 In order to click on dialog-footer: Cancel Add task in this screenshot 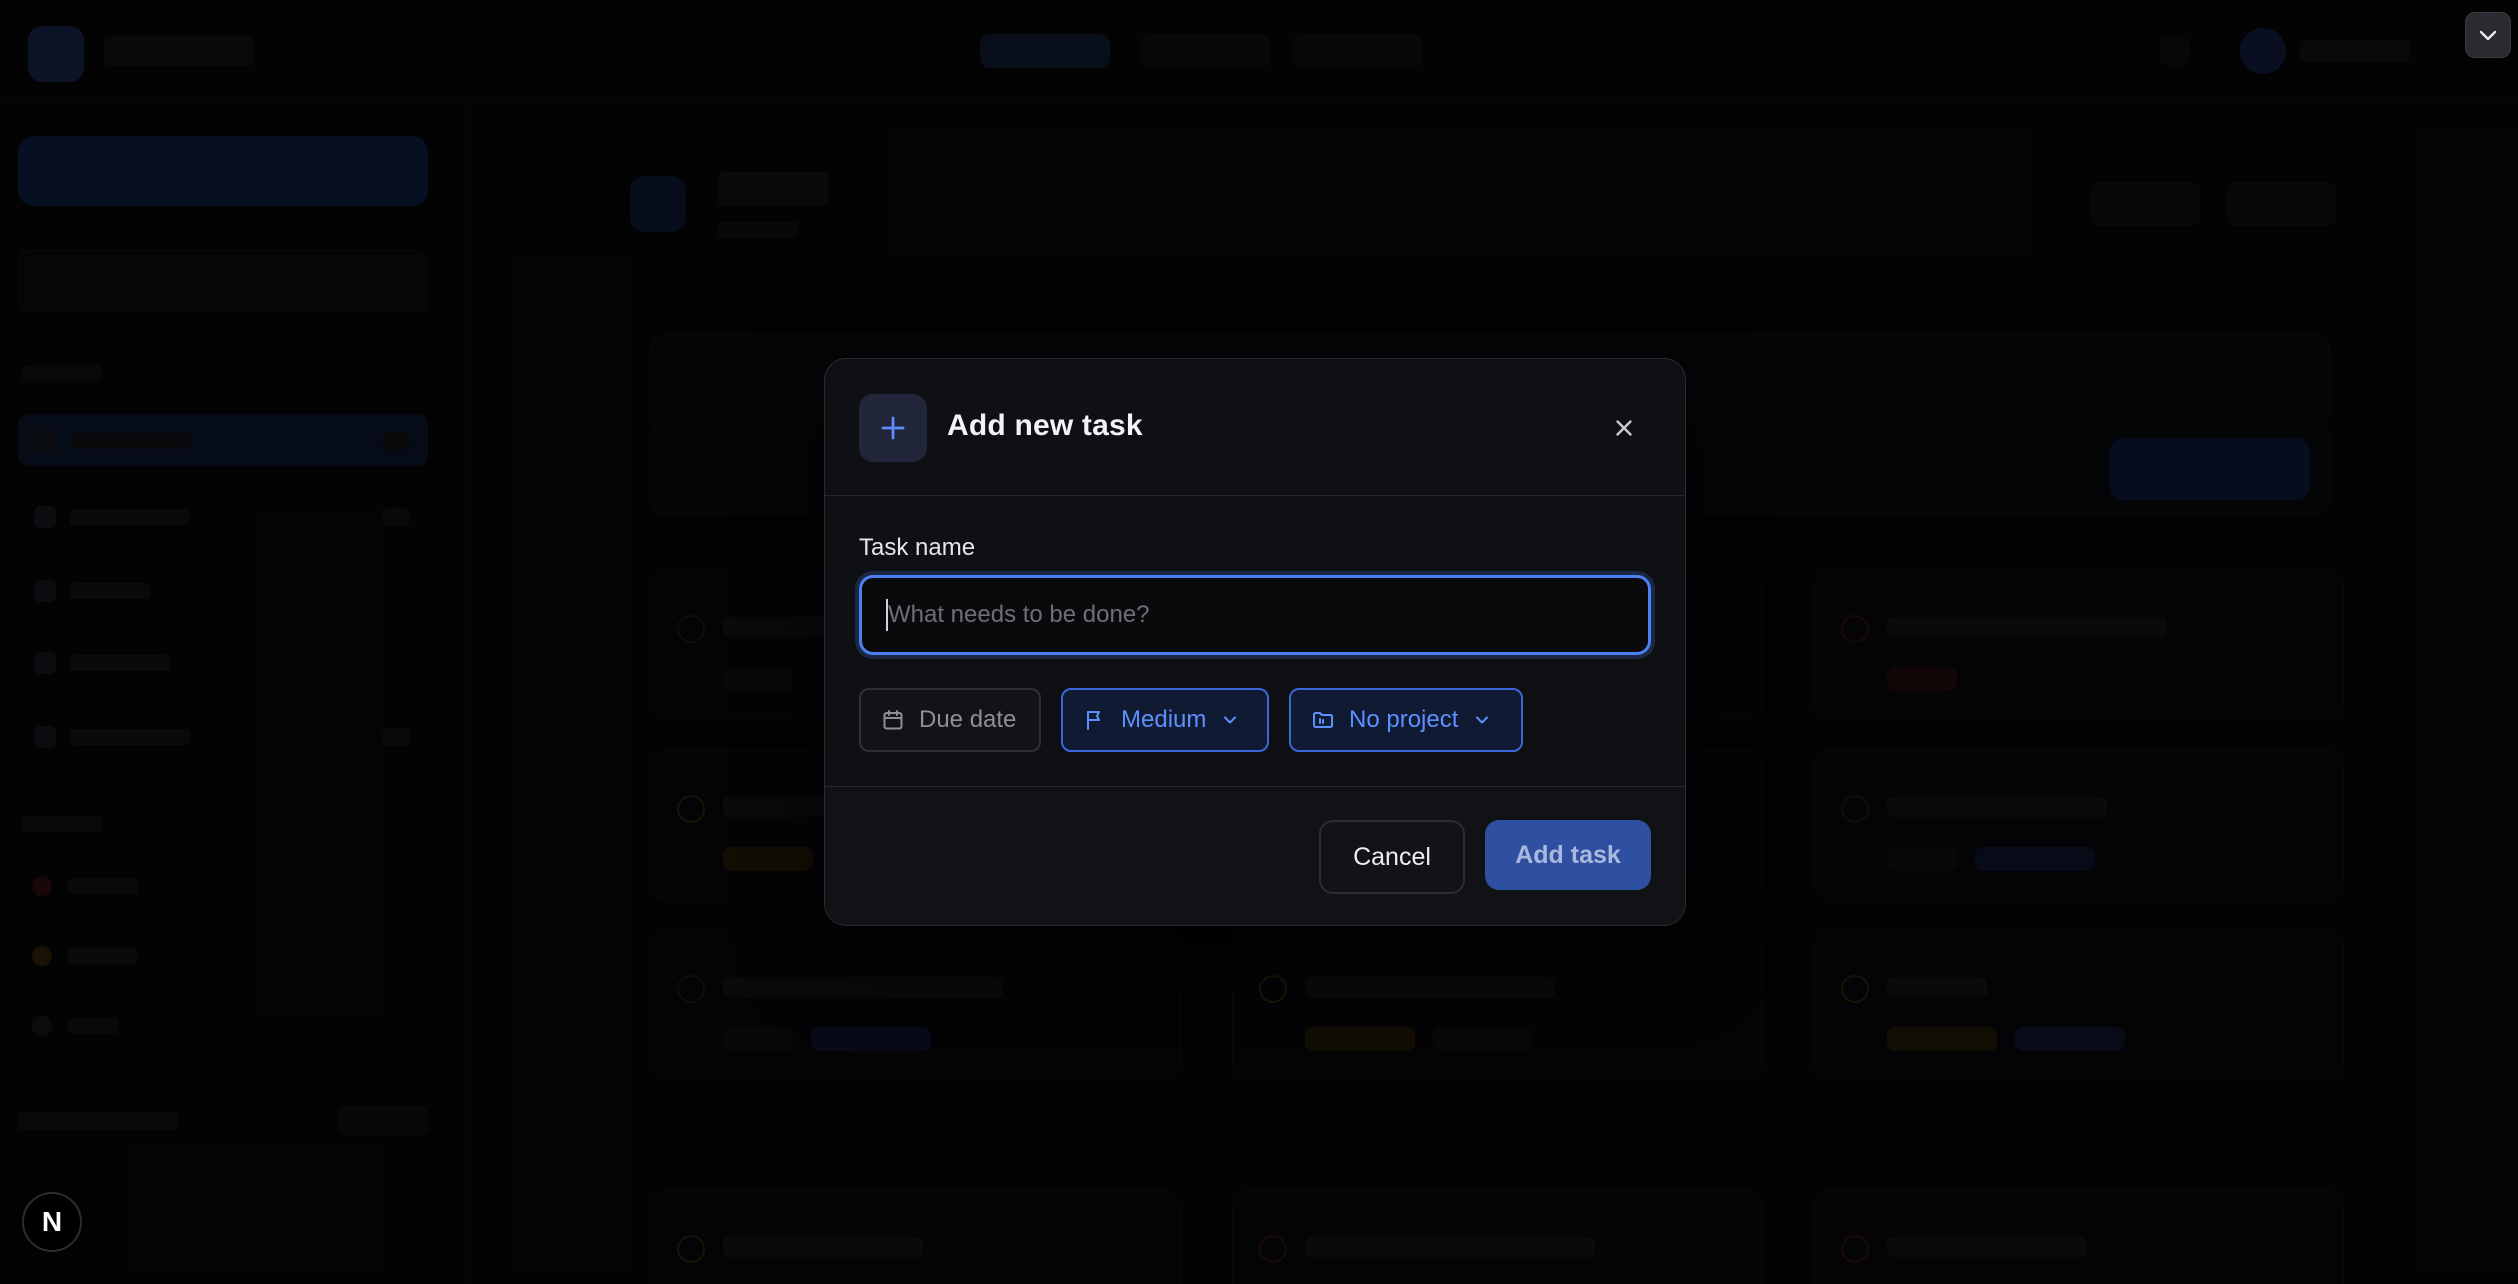, I will do `click(1255, 855)`.